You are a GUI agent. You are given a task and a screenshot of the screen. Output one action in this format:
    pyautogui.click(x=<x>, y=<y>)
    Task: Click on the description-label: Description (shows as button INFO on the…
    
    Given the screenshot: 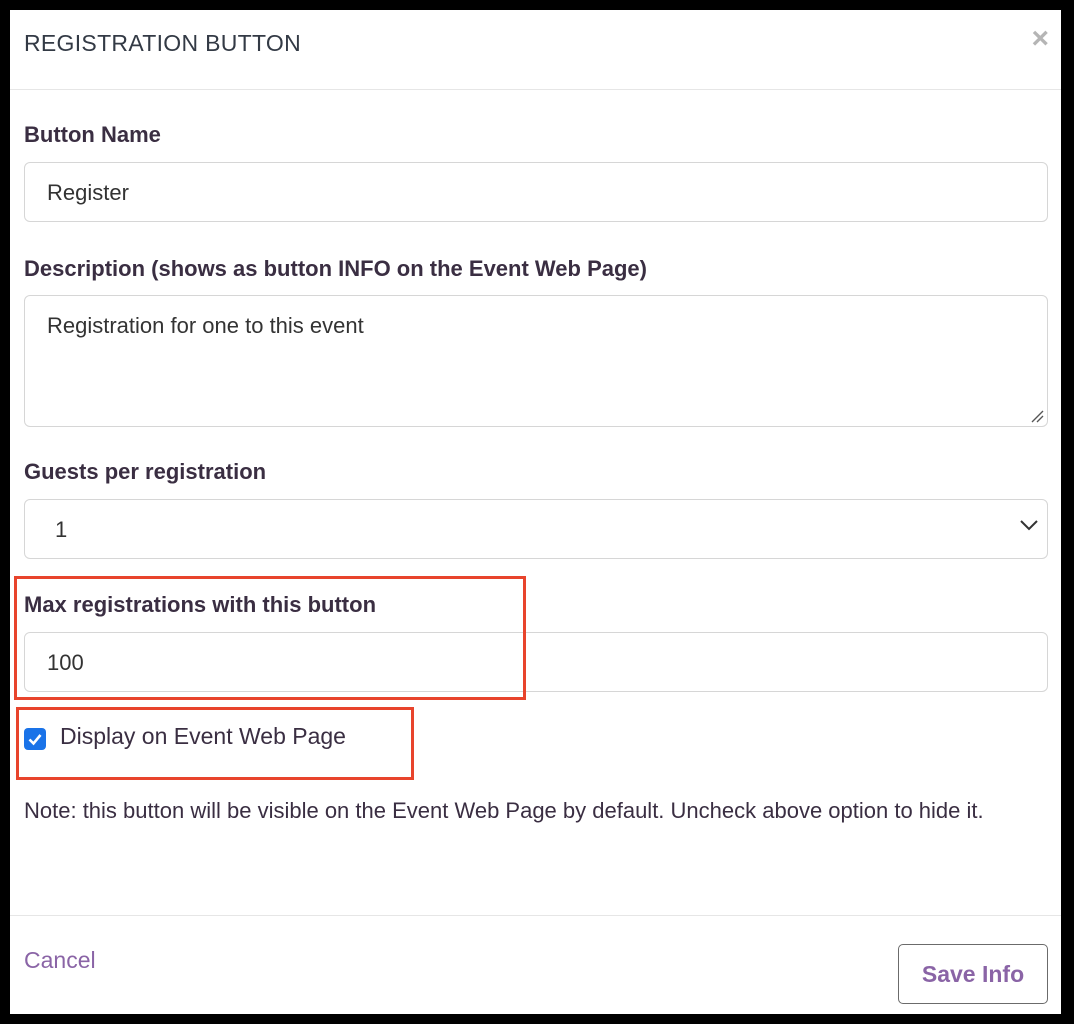 What is the action you would take?
    pyautogui.click(x=335, y=268)
    